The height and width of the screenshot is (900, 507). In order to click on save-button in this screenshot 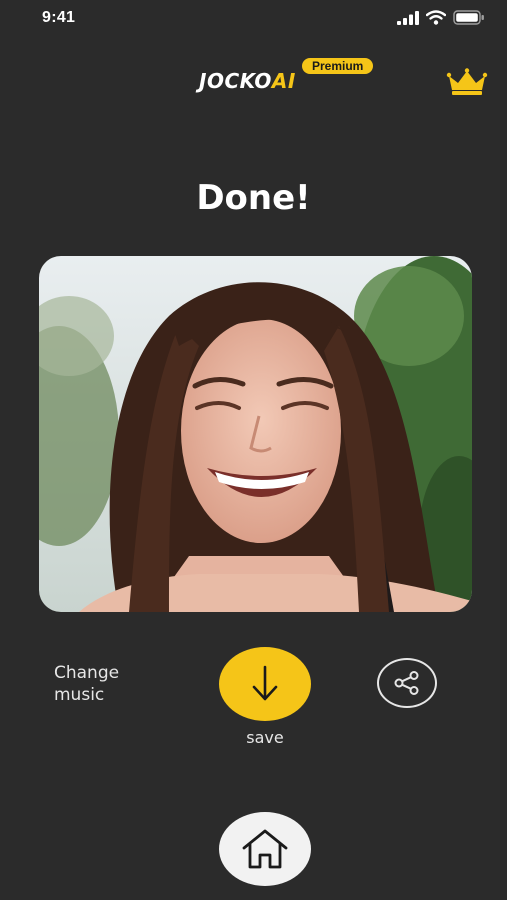, I will do `click(265, 684)`.